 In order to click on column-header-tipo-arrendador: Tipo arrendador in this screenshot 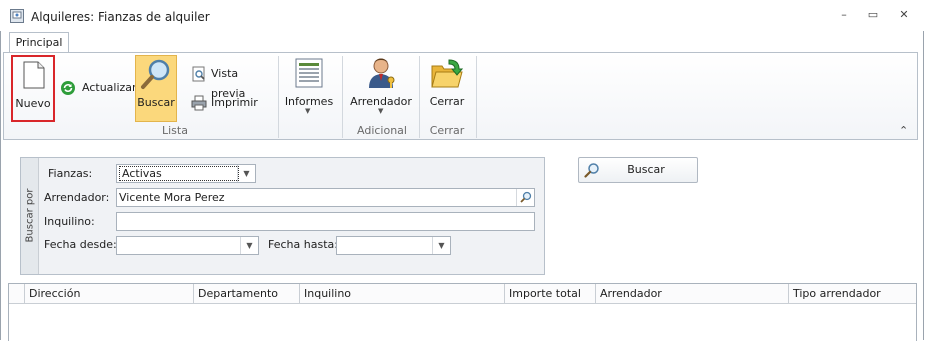, I will do `click(852, 293)`.